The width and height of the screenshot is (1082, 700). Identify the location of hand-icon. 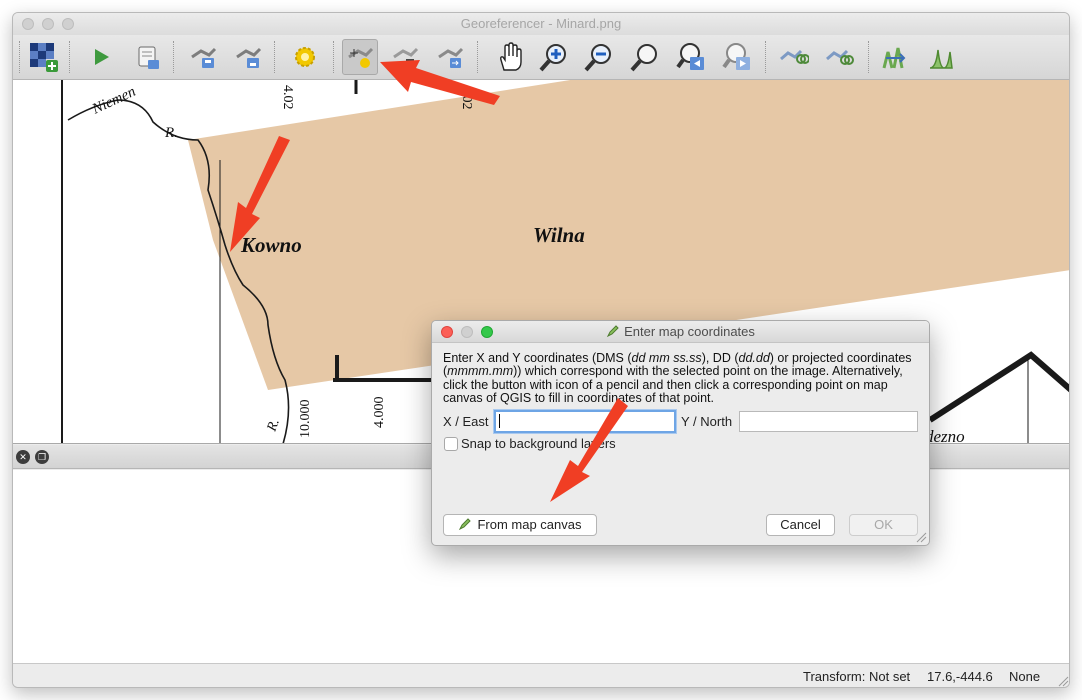
(511, 56).